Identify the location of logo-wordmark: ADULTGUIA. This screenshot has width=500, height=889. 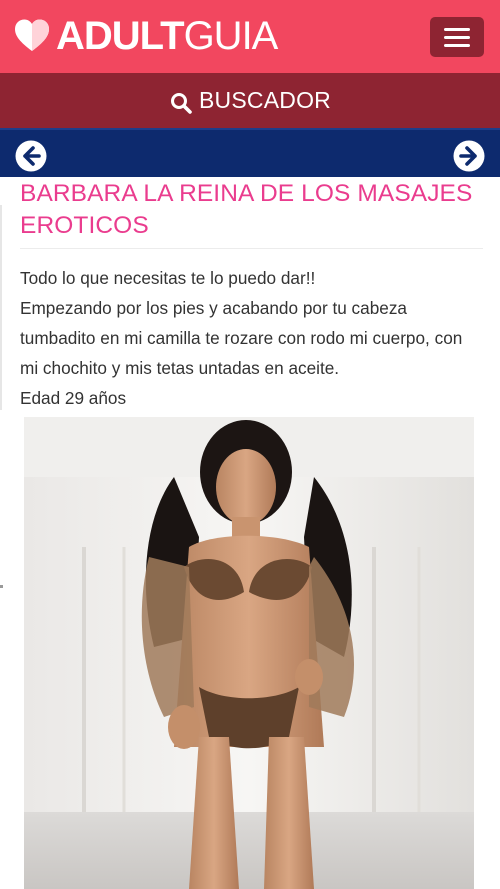
(167, 36).